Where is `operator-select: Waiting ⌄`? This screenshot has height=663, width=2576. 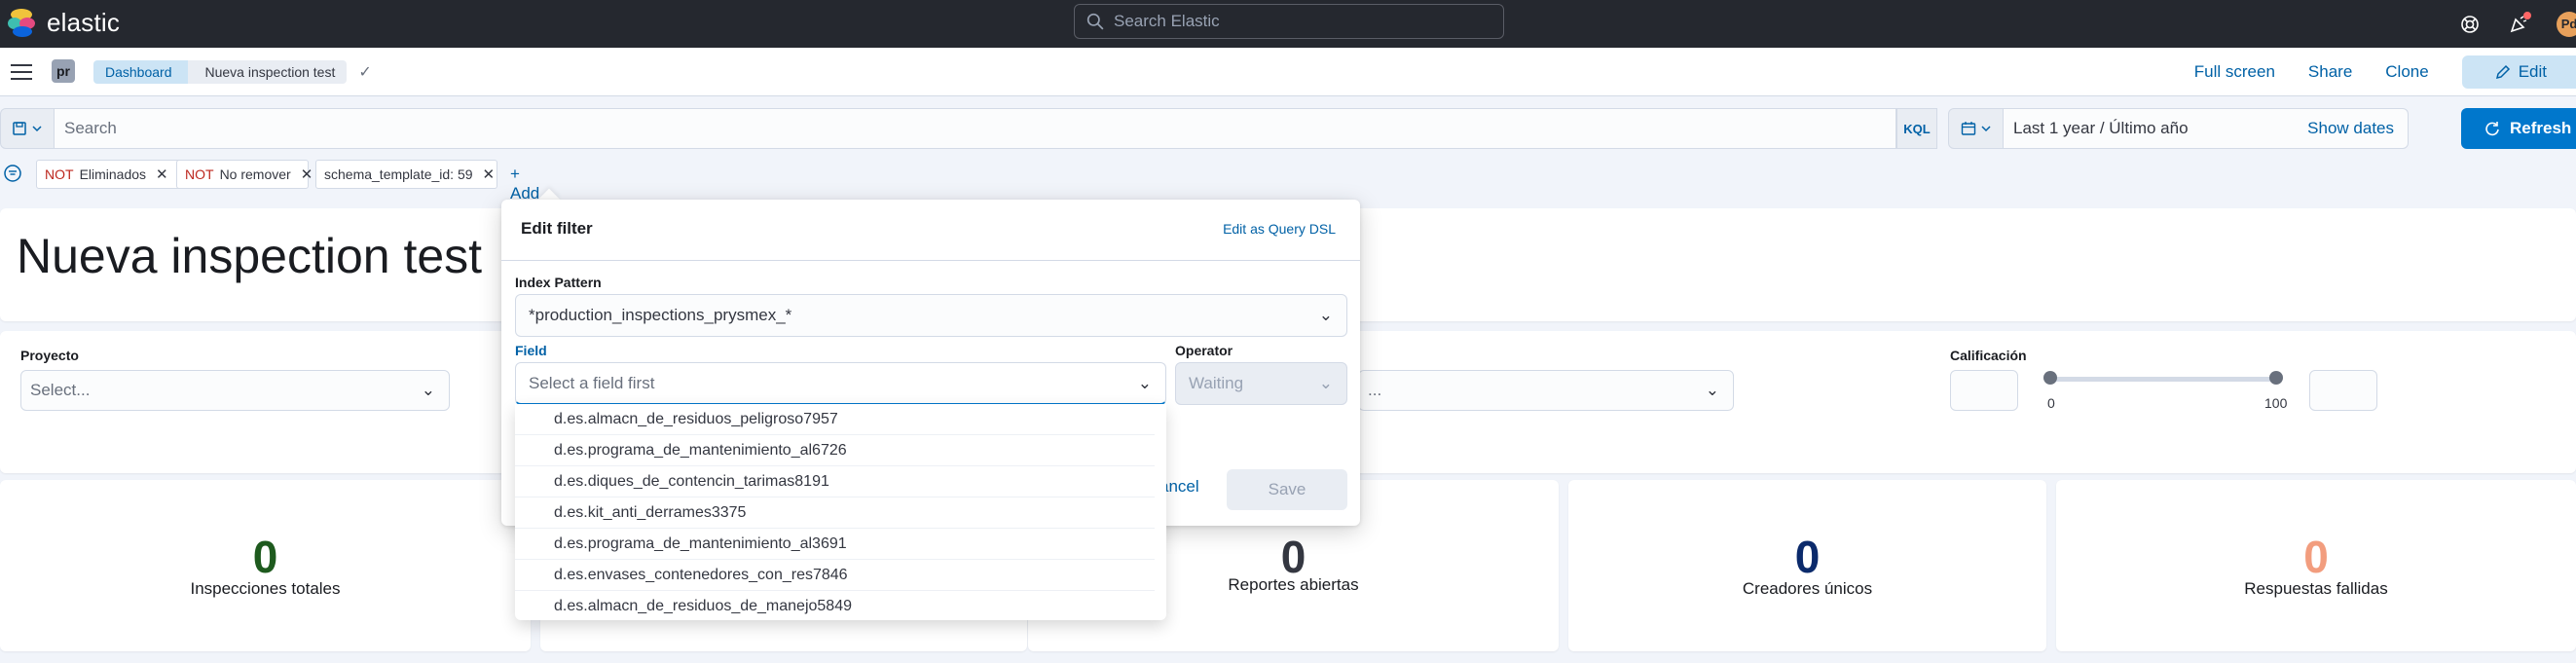 operator-select: Waiting ⌄ is located at coordinates (1261, 383).